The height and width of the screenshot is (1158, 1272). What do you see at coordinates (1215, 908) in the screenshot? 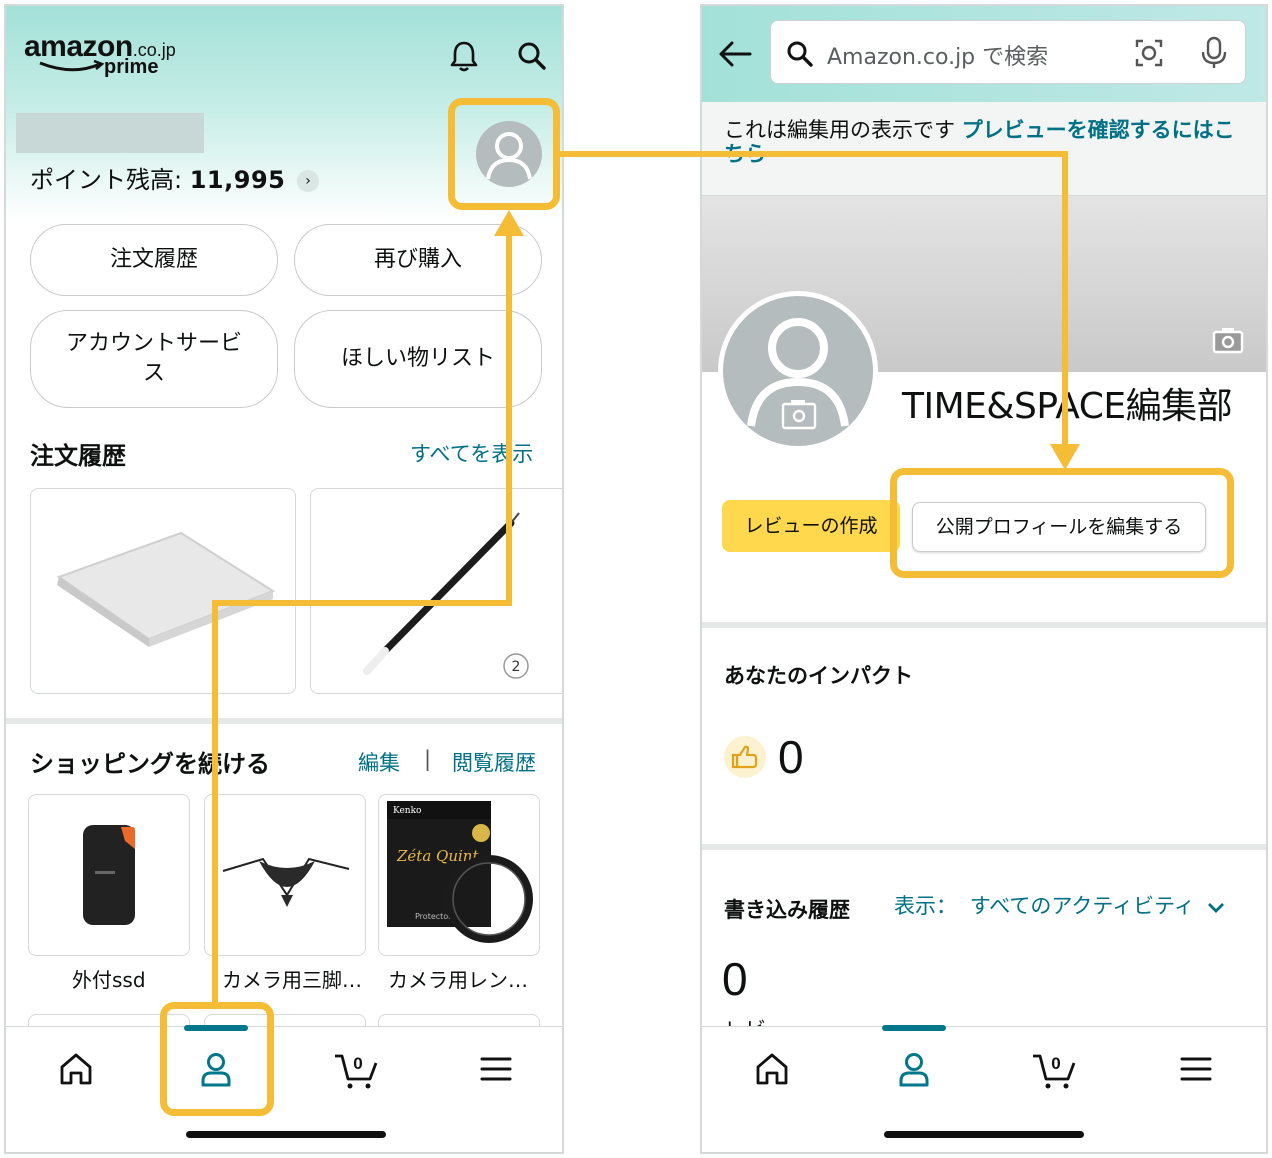
I see `chevron-down-icon` at bounding box center [1215, 908].